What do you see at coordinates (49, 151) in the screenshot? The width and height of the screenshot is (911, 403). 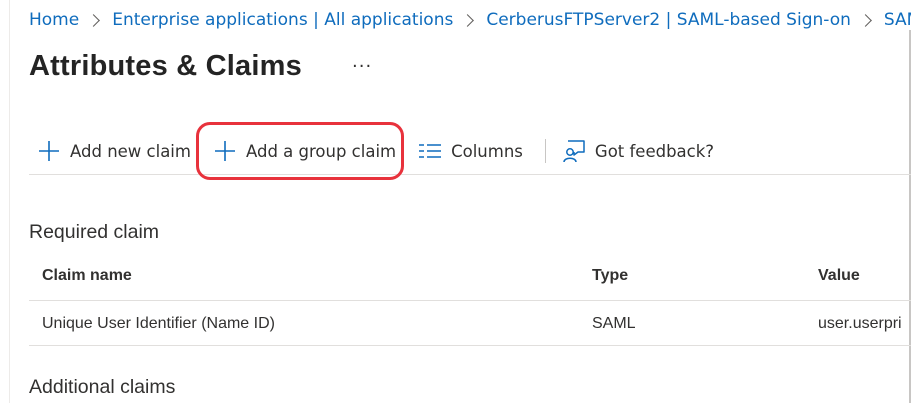 I see `plus-icon` at bounding box center [49, 151].